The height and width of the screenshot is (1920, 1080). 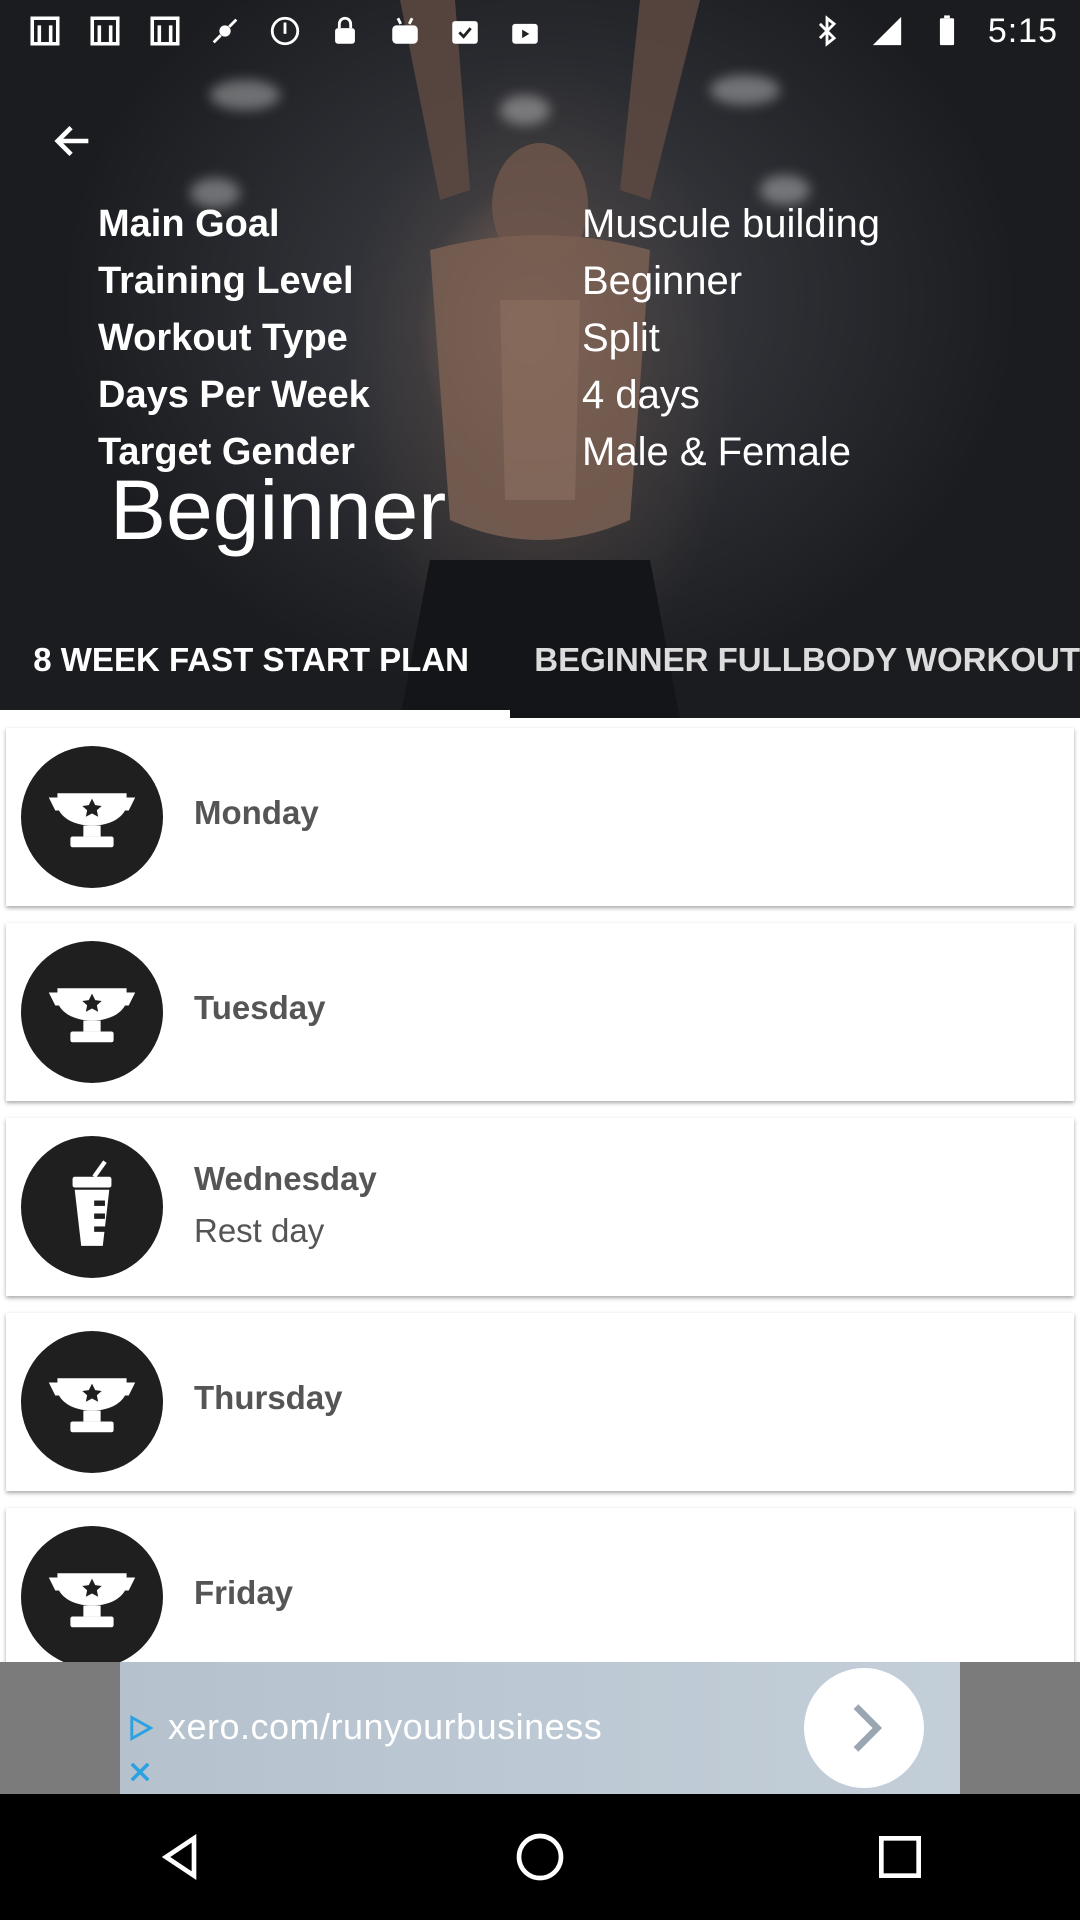 What do you see at coordinates (256, 812) in the screenshot?
I see `day-name: Monday` at bounding box center [256, 812].